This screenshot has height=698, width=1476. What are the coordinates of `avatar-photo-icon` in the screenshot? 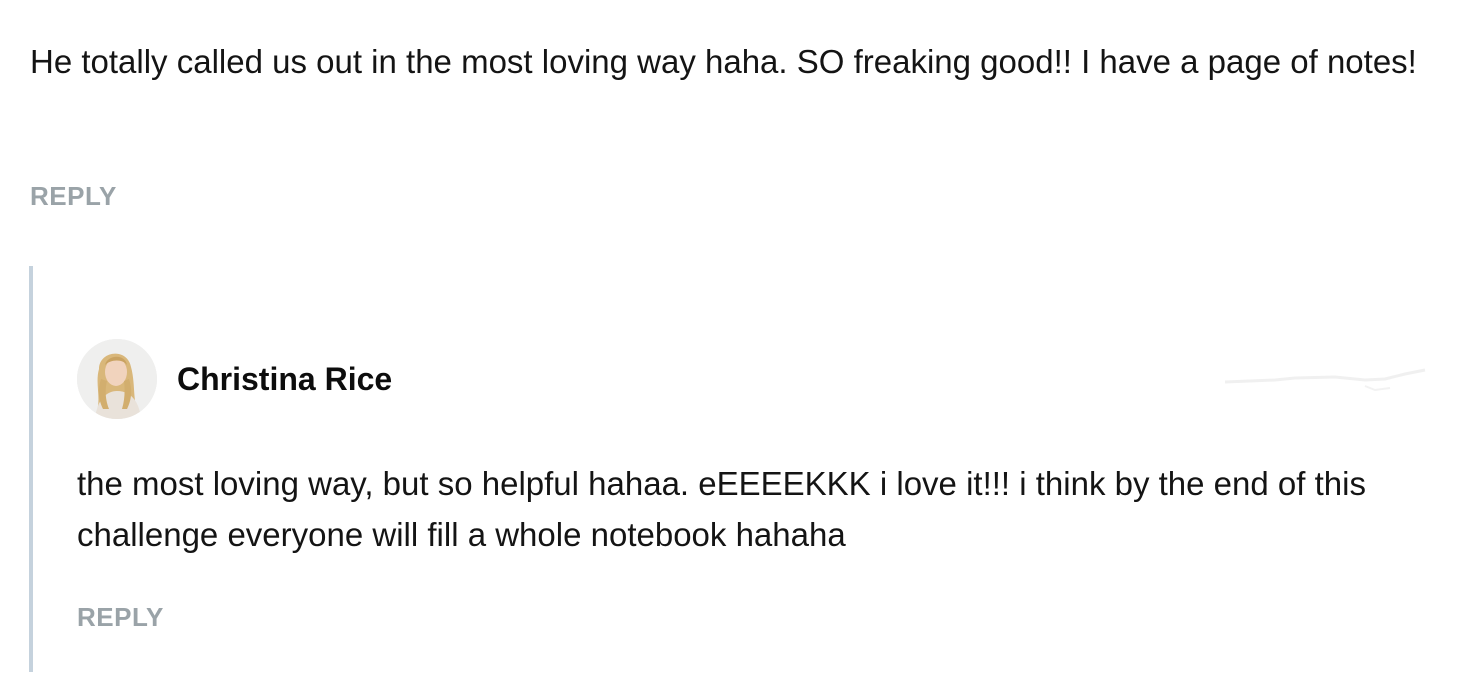 It's located at (117, 379).